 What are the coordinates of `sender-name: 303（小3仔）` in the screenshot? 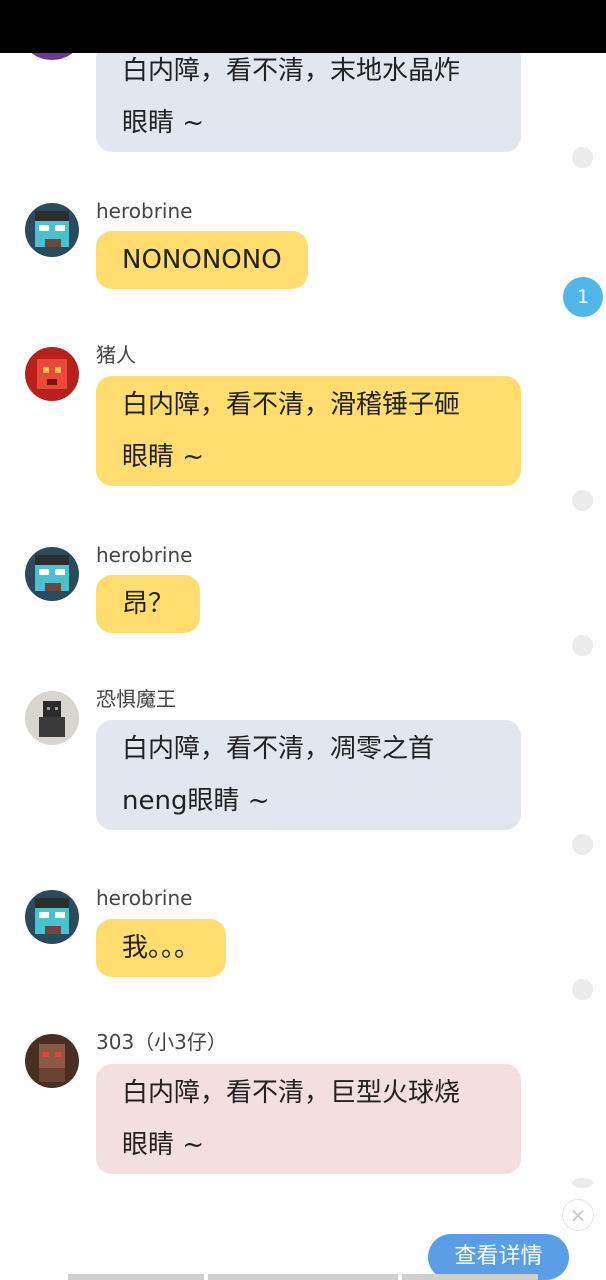 It's located at (161, 1042).